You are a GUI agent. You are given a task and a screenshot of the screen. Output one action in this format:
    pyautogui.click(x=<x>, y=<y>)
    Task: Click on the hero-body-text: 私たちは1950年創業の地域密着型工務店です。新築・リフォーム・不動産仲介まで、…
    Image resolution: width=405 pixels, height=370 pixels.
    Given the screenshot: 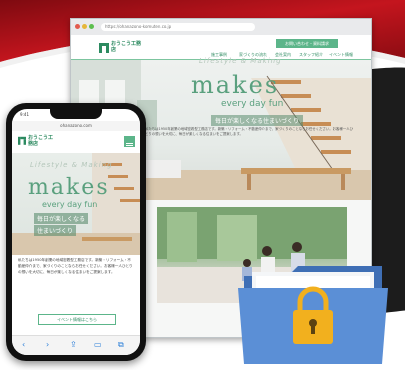 What is the action you would take?
    pyautogui.click(x=249, y=131)
    